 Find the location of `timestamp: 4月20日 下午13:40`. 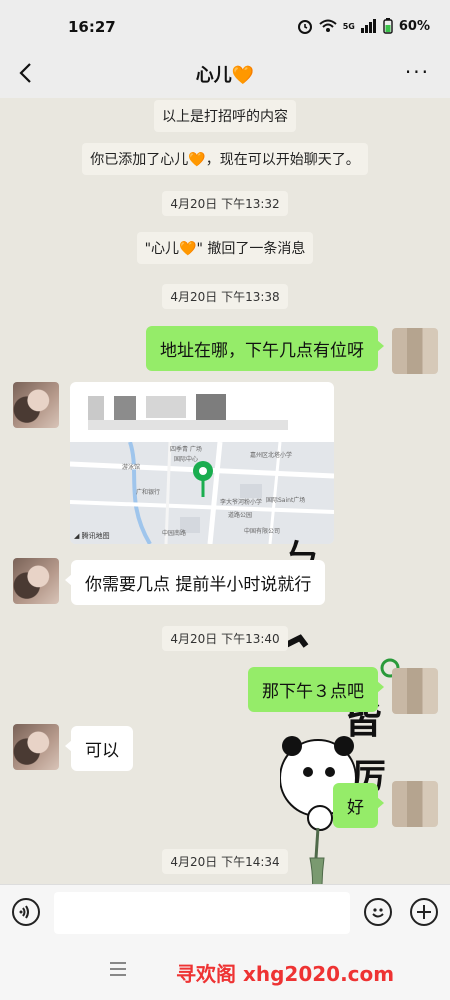

timestamp: 4月20日 下午13:40 is located at coordinates (225, 638).